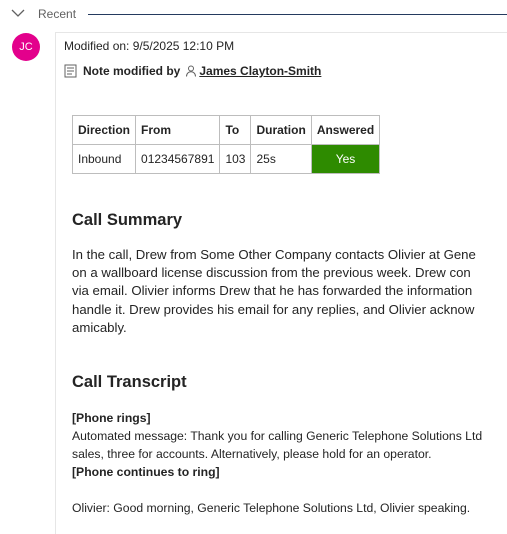  I want to click on header-answered: Answered, so click(345, 130).